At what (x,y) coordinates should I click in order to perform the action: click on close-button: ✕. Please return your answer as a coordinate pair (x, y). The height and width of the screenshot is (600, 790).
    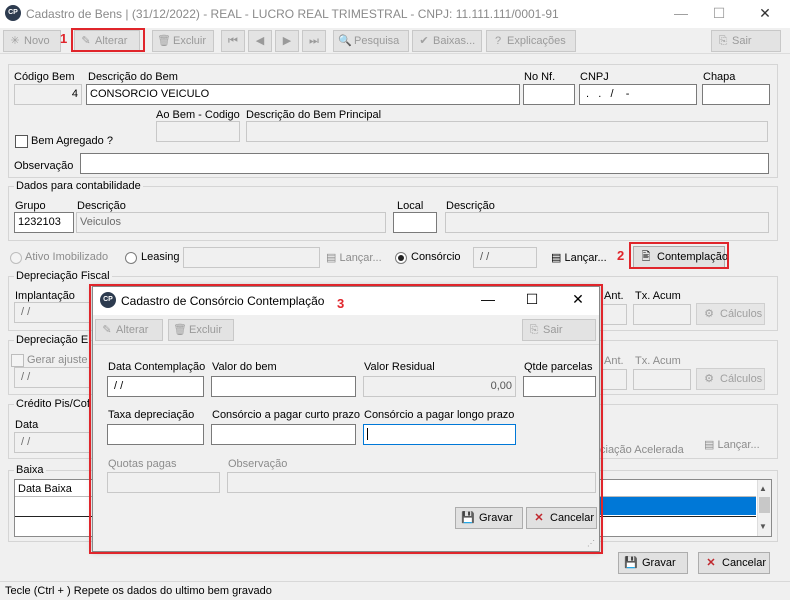
    Looking at the image, I should click on (765, 14).